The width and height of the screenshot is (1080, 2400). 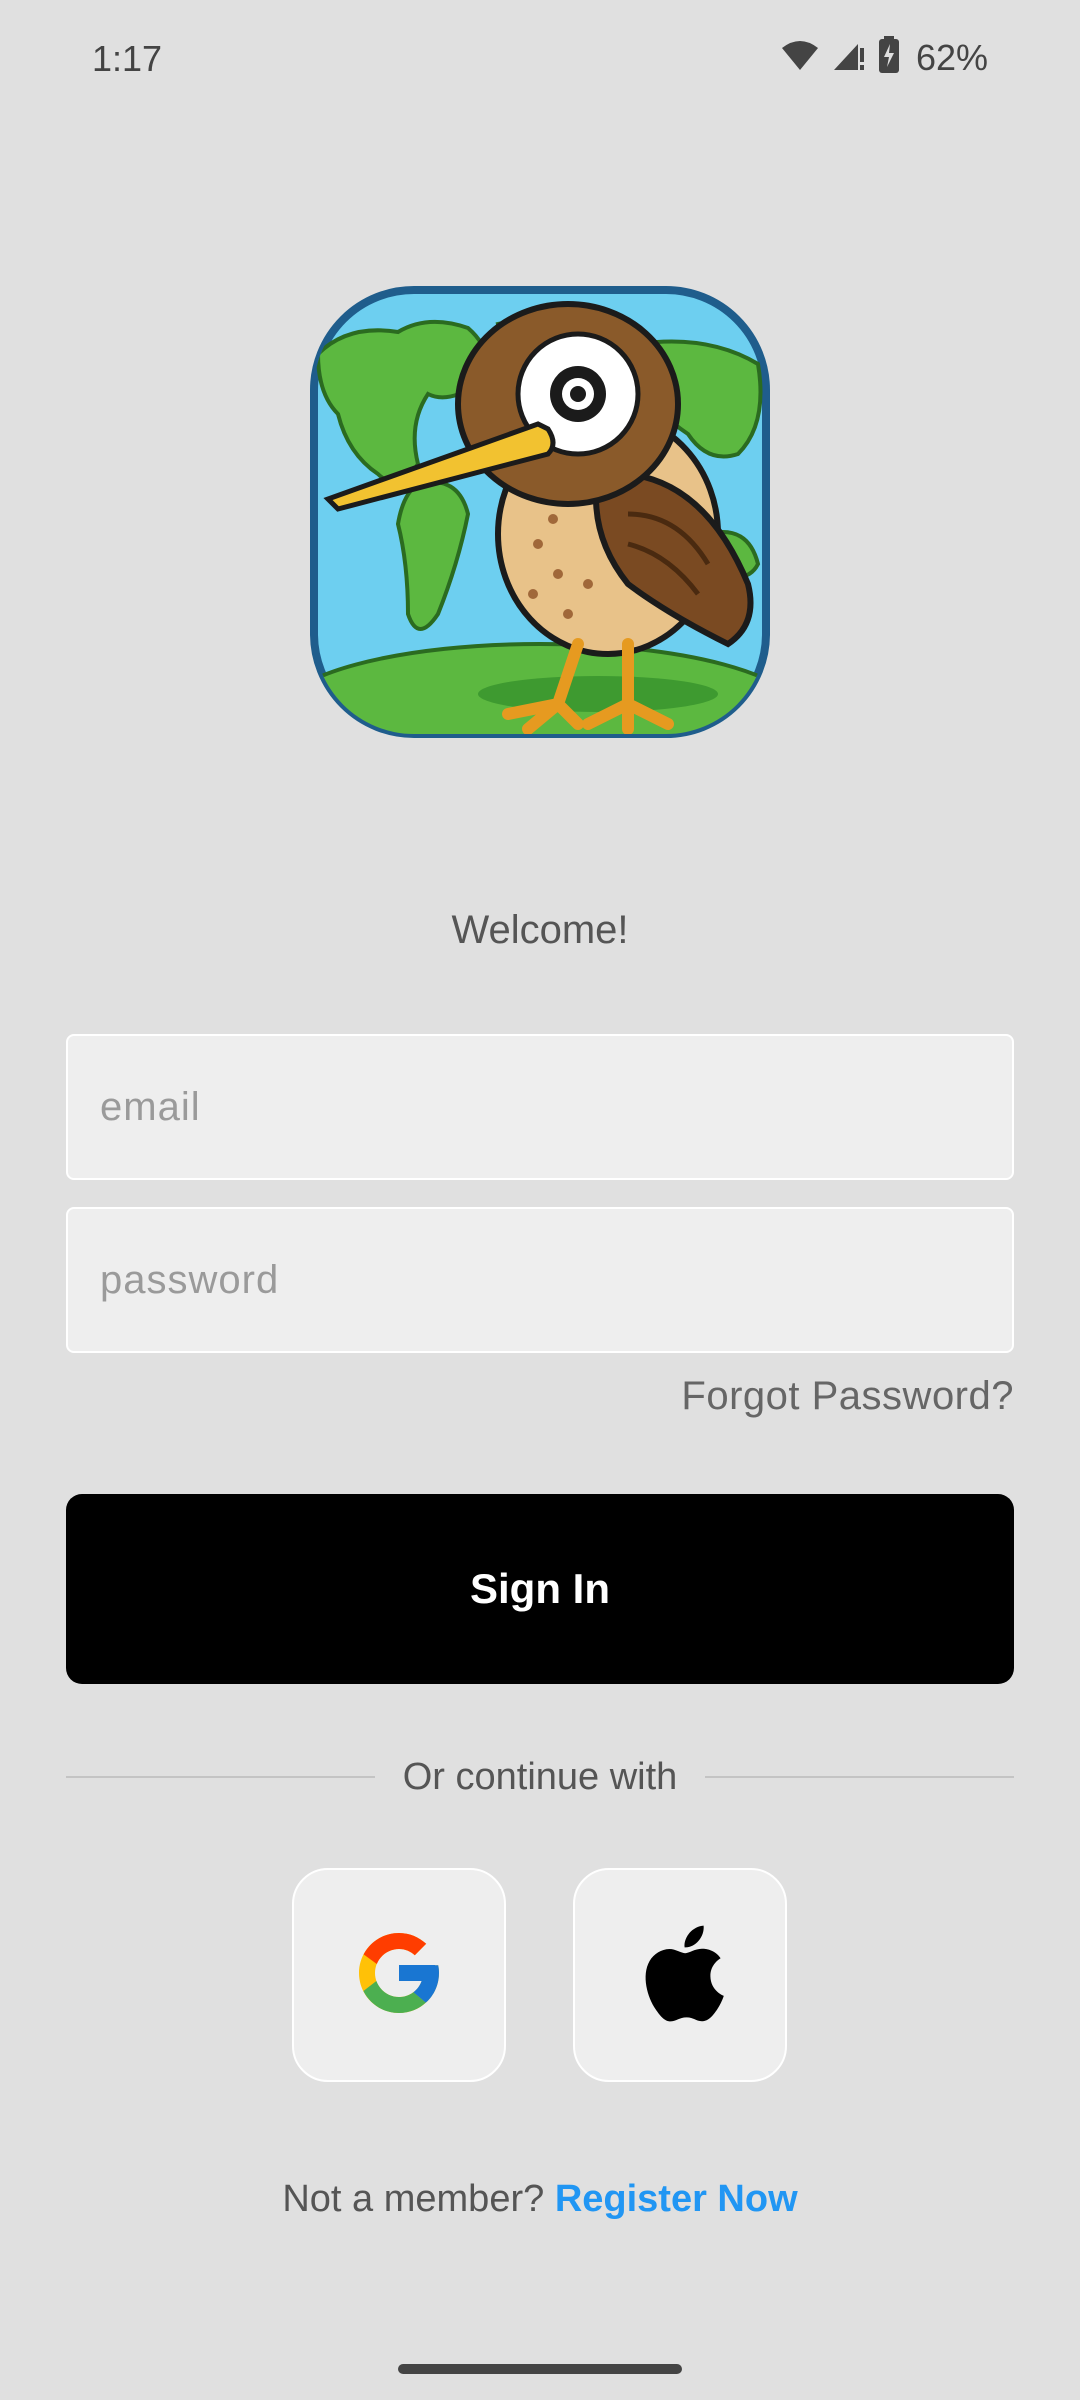 I want to click on cell-signal-icon, so click(x=849, y=57).